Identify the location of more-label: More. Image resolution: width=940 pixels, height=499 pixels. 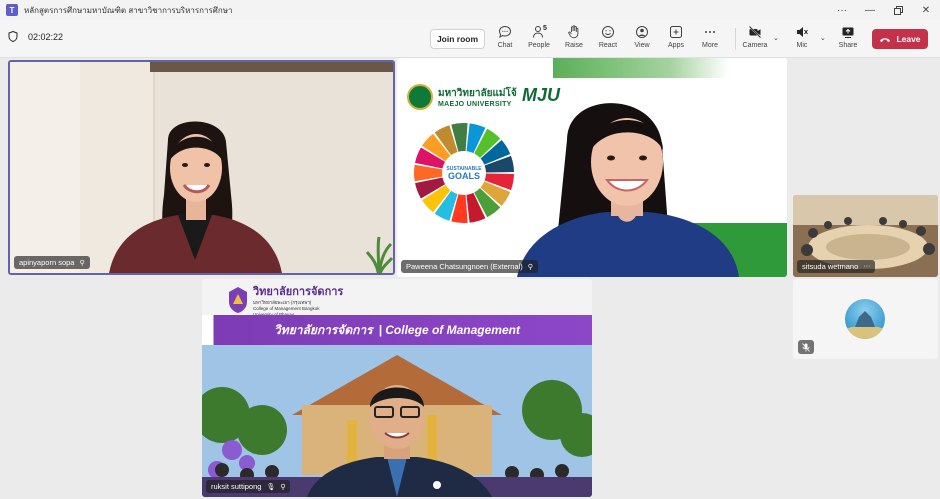
(710, 45).